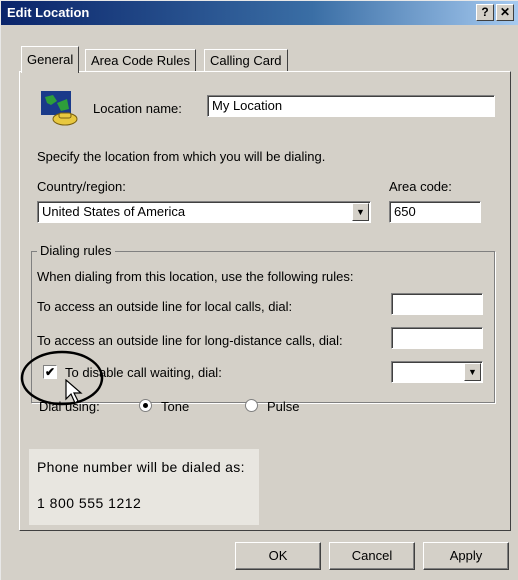  Describe the element at coordinates (204, 212) in the screenshot. I see `country-region-select: United States of America` at that location.